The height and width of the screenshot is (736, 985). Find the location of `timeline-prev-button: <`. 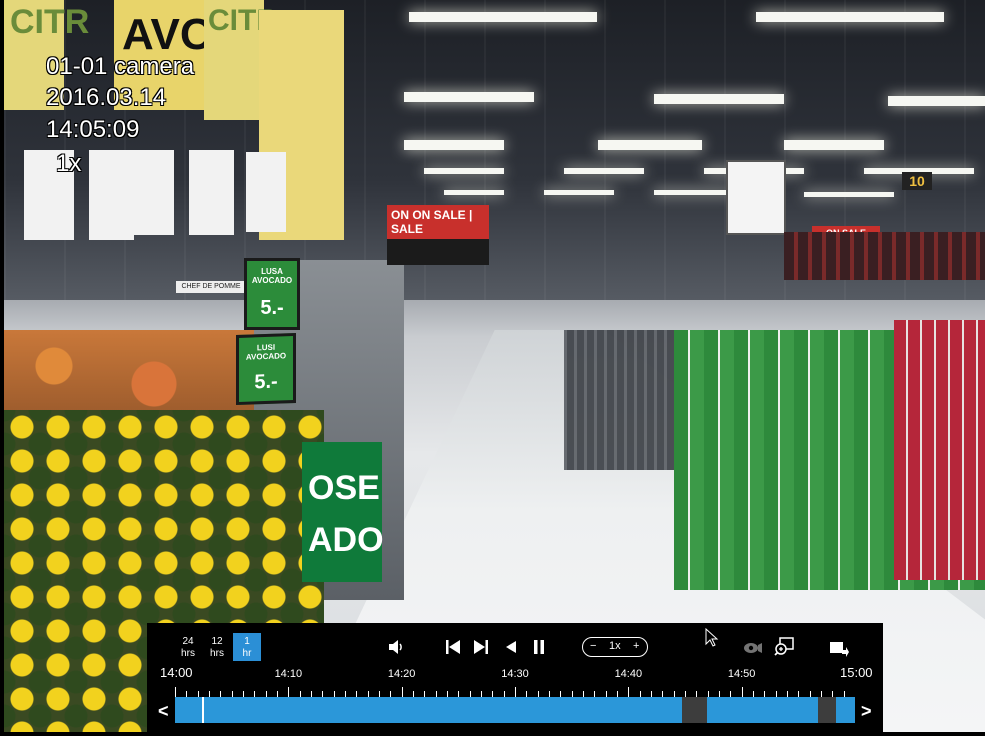

timeline-prev-button: < is located at coordinates (163, 711).